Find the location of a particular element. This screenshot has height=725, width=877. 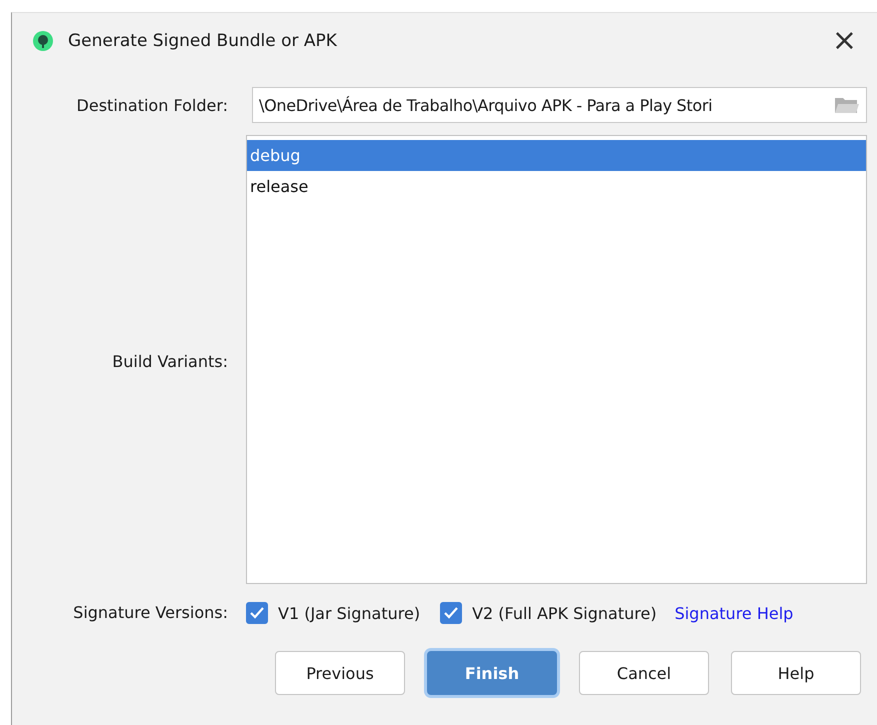

field-label: Build Variants: is located at coordinates (169, 361).